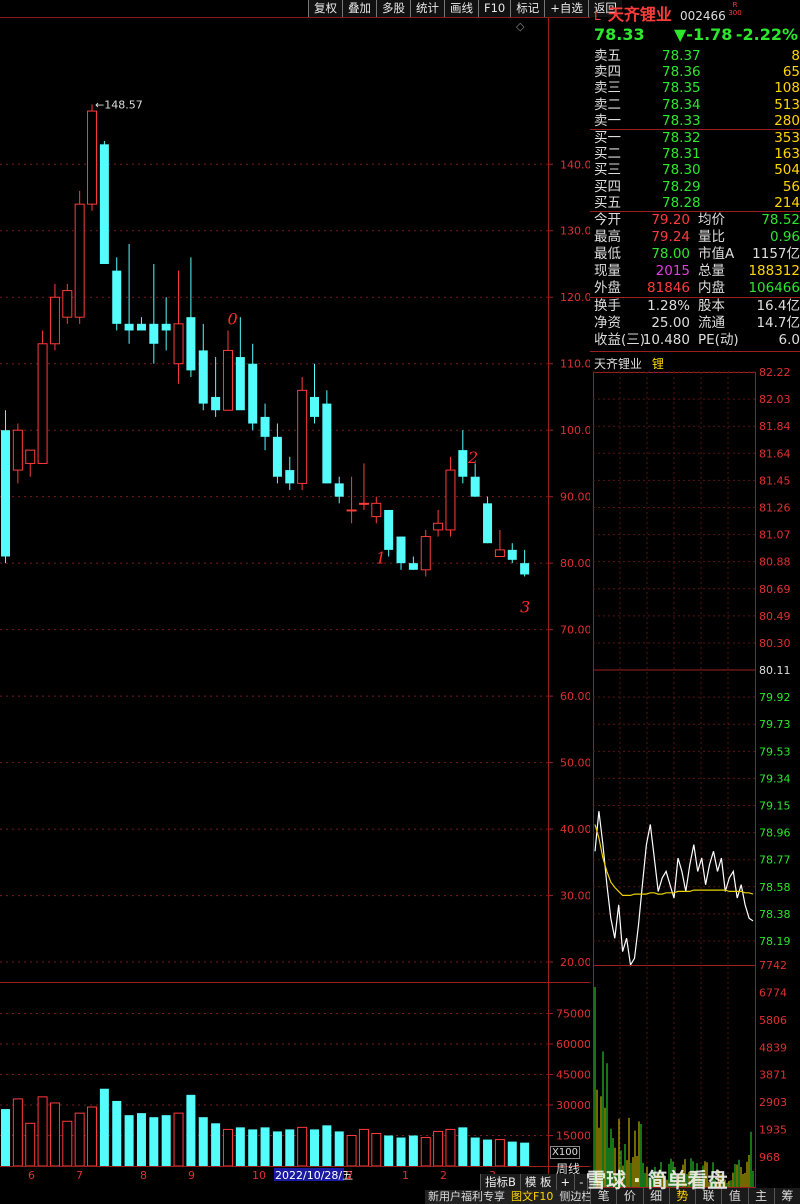  Describe the element at coordinates (681, 138) in the screenshot. I see `bids-price: 78.32` at that location.